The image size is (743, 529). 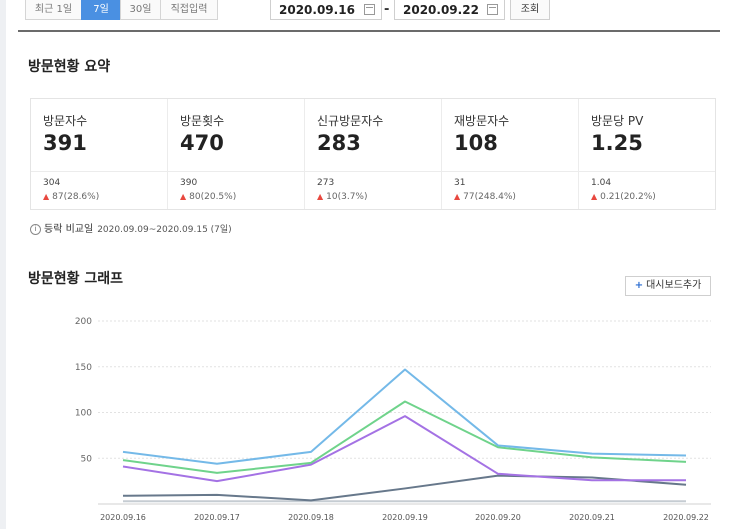 I want to click on y-tick-label: 100, so click(x=83, y=414).